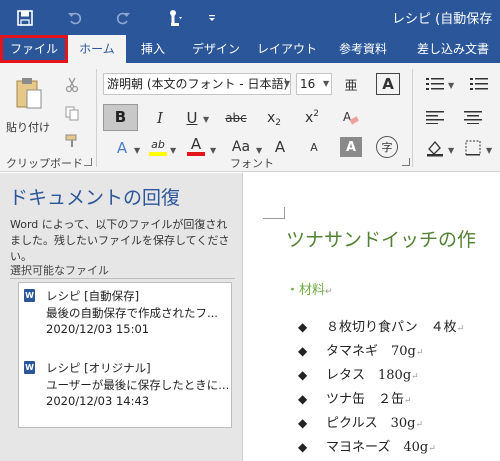  Describe the element at coordinates (196, 154) in the screenshot. I see `font-color-bar` at that location.